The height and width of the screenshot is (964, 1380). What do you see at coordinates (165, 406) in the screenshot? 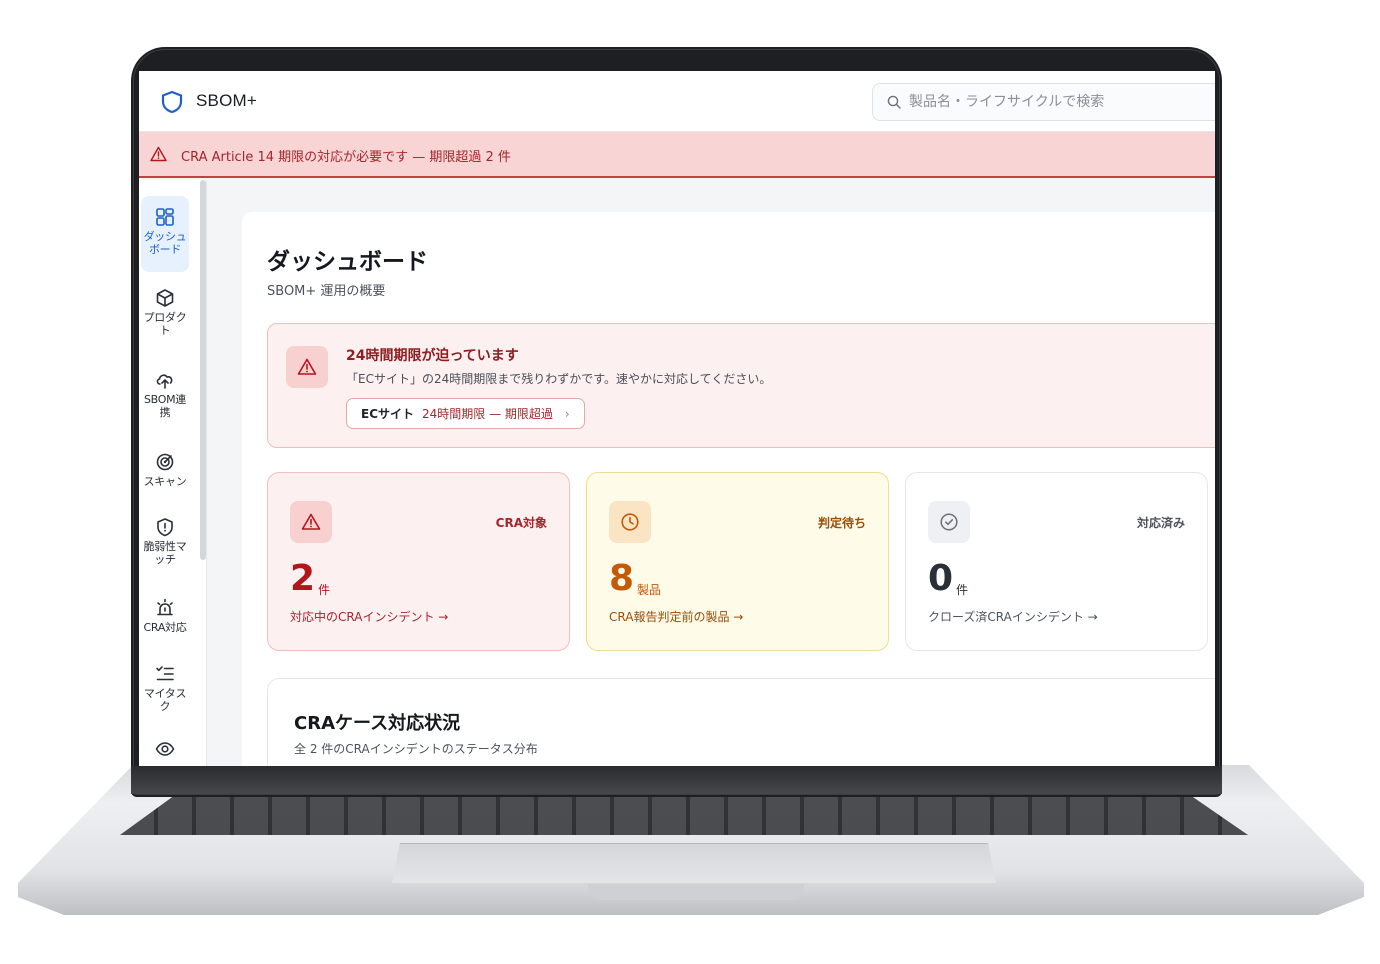
I see `sidebar-item-label: SBOM連携` at bounding box center [165, 406].